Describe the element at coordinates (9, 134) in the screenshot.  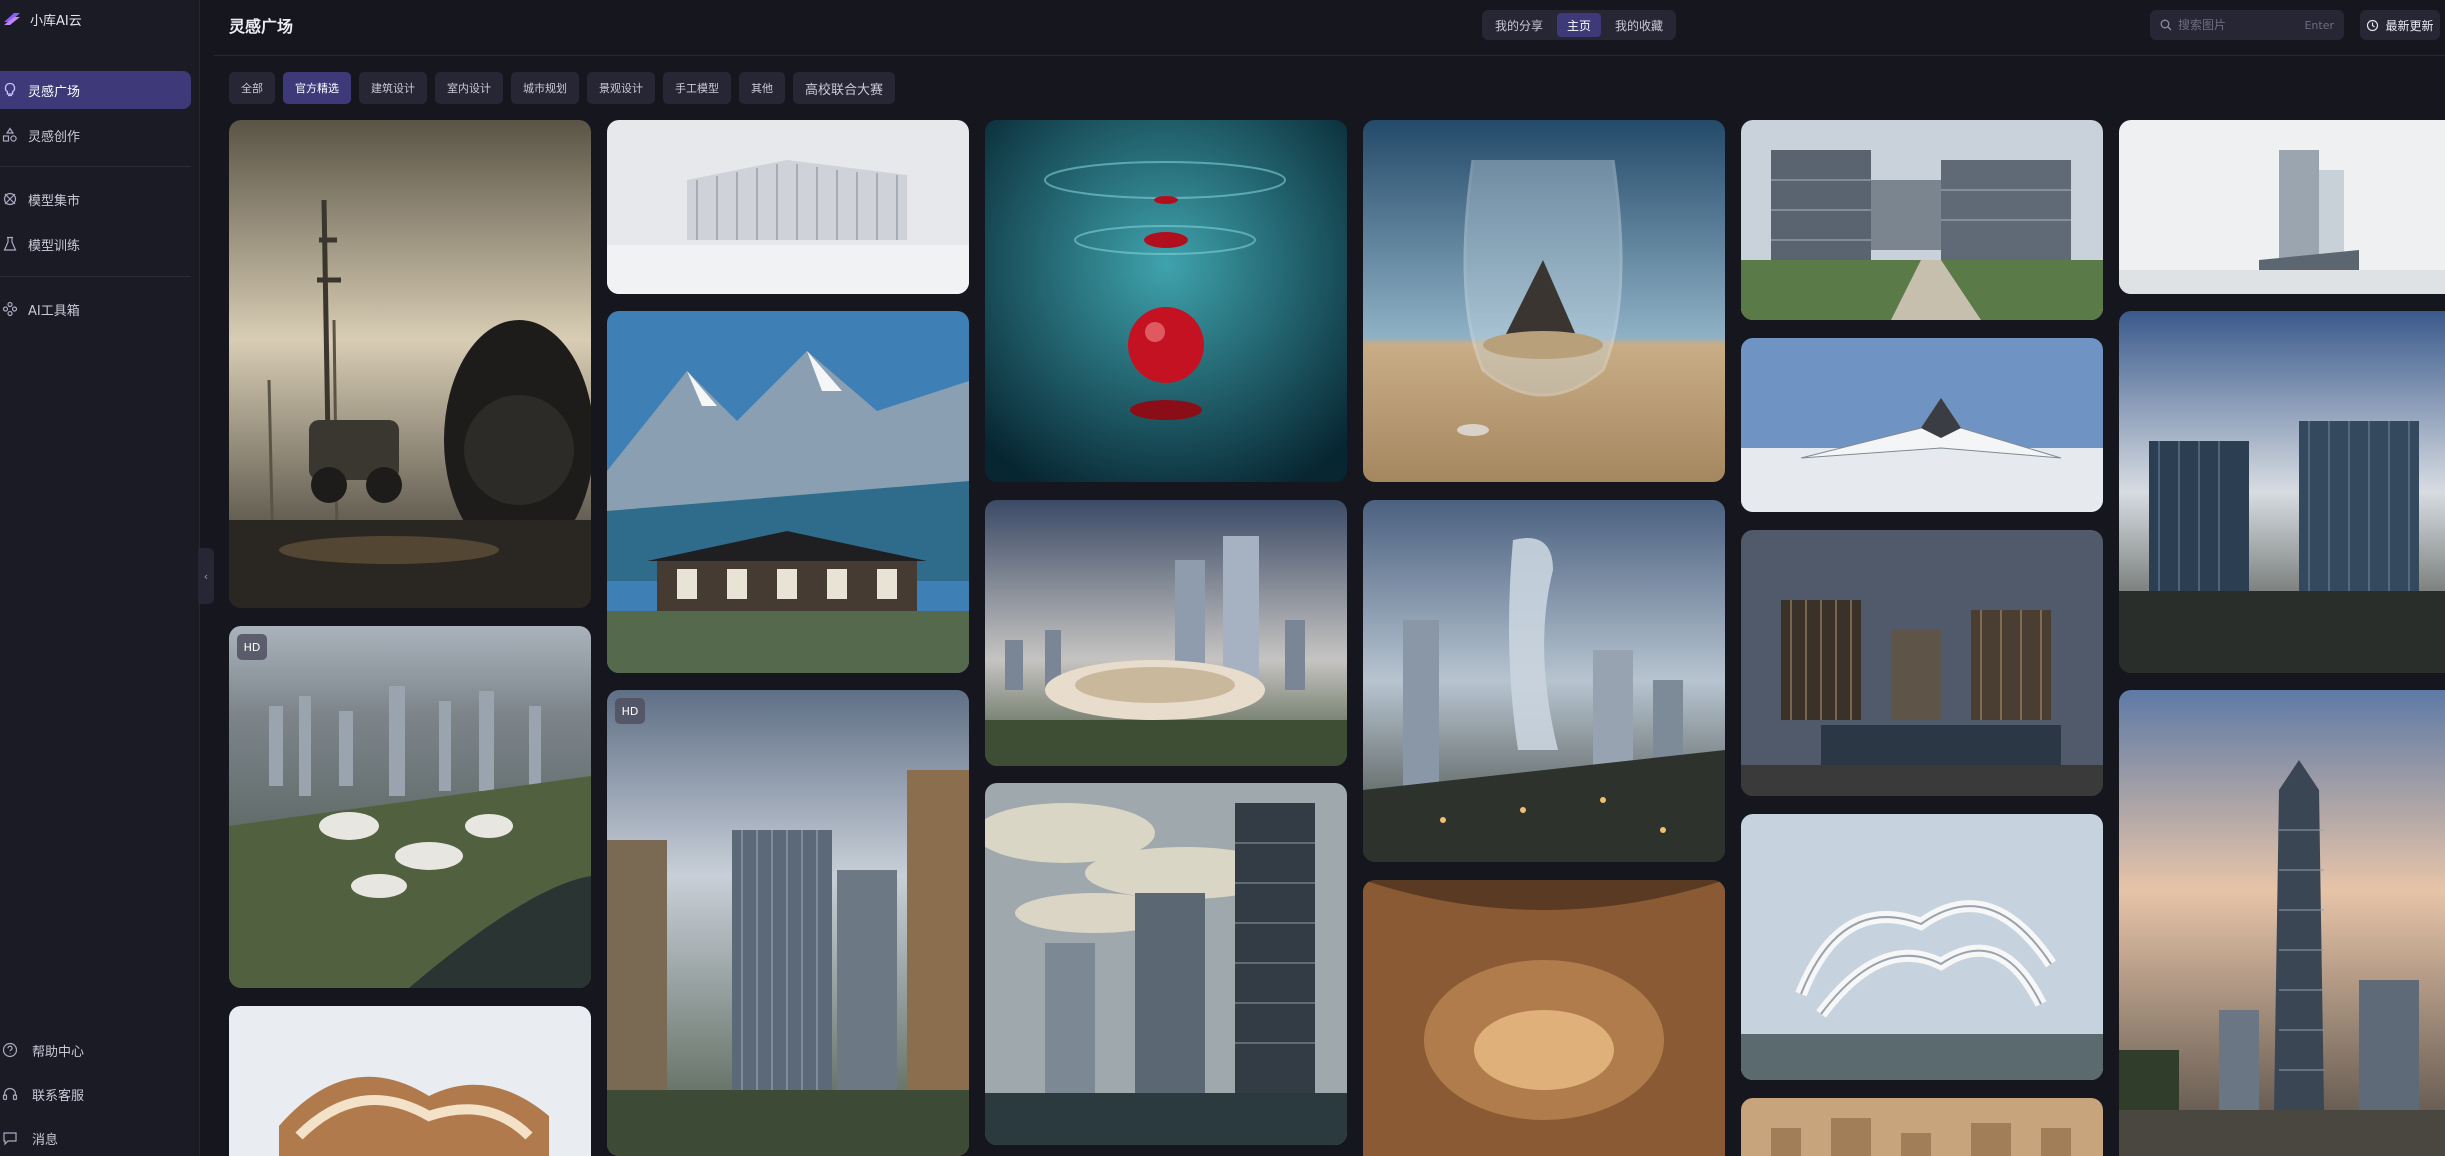
I see `shapes-icon` at that location.